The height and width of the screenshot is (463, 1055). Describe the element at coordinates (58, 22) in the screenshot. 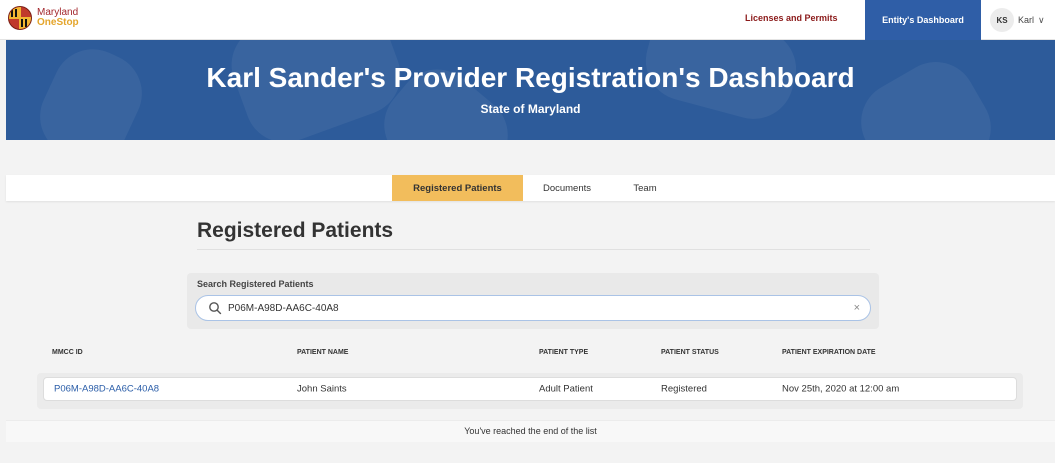

I see `logo-text-onestop: OneStop` at that location.